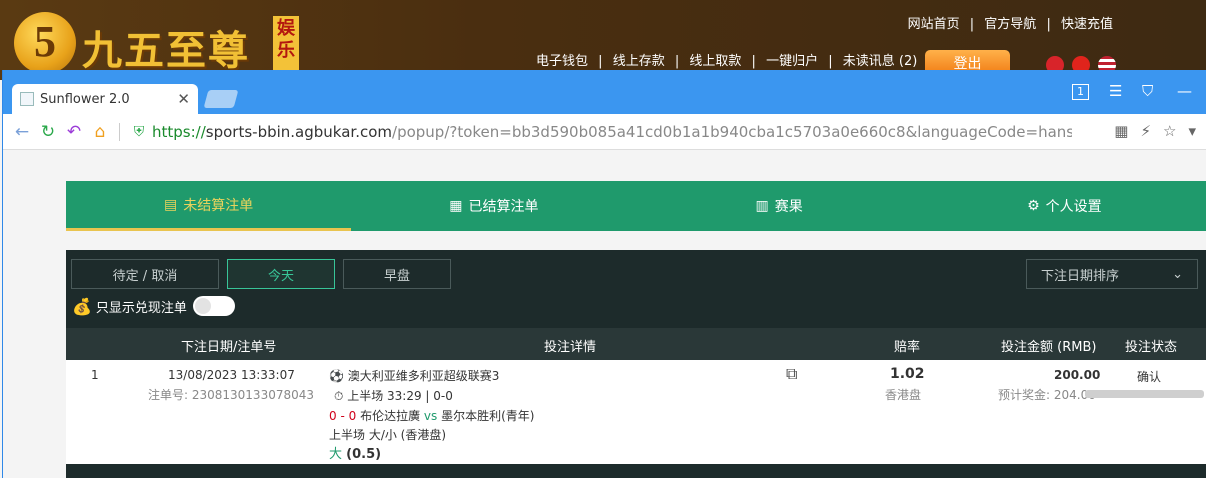 The width and height of the screenshot is (1206, 478). I want to click on url-scheme: https://, so click(179, 131).